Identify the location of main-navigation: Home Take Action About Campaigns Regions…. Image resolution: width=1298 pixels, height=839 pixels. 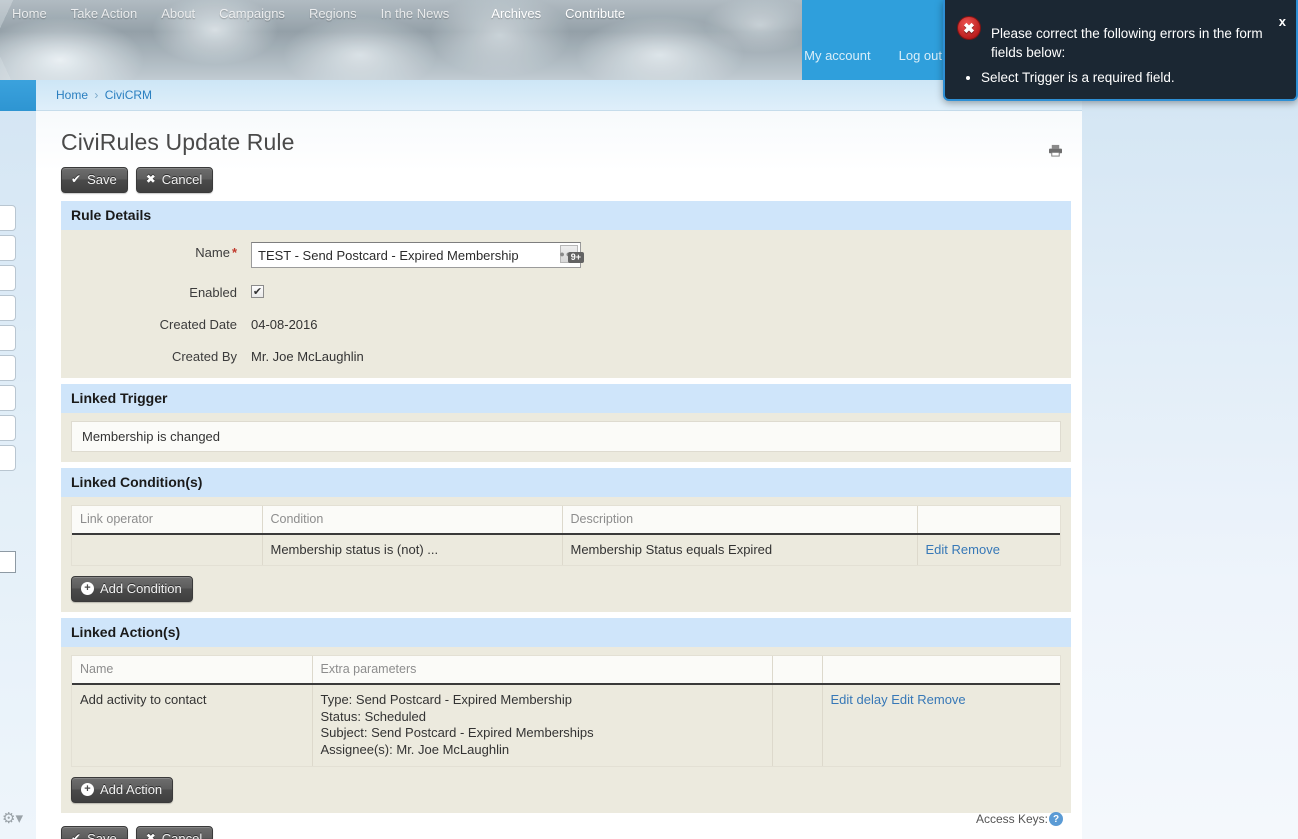
(541, 14).